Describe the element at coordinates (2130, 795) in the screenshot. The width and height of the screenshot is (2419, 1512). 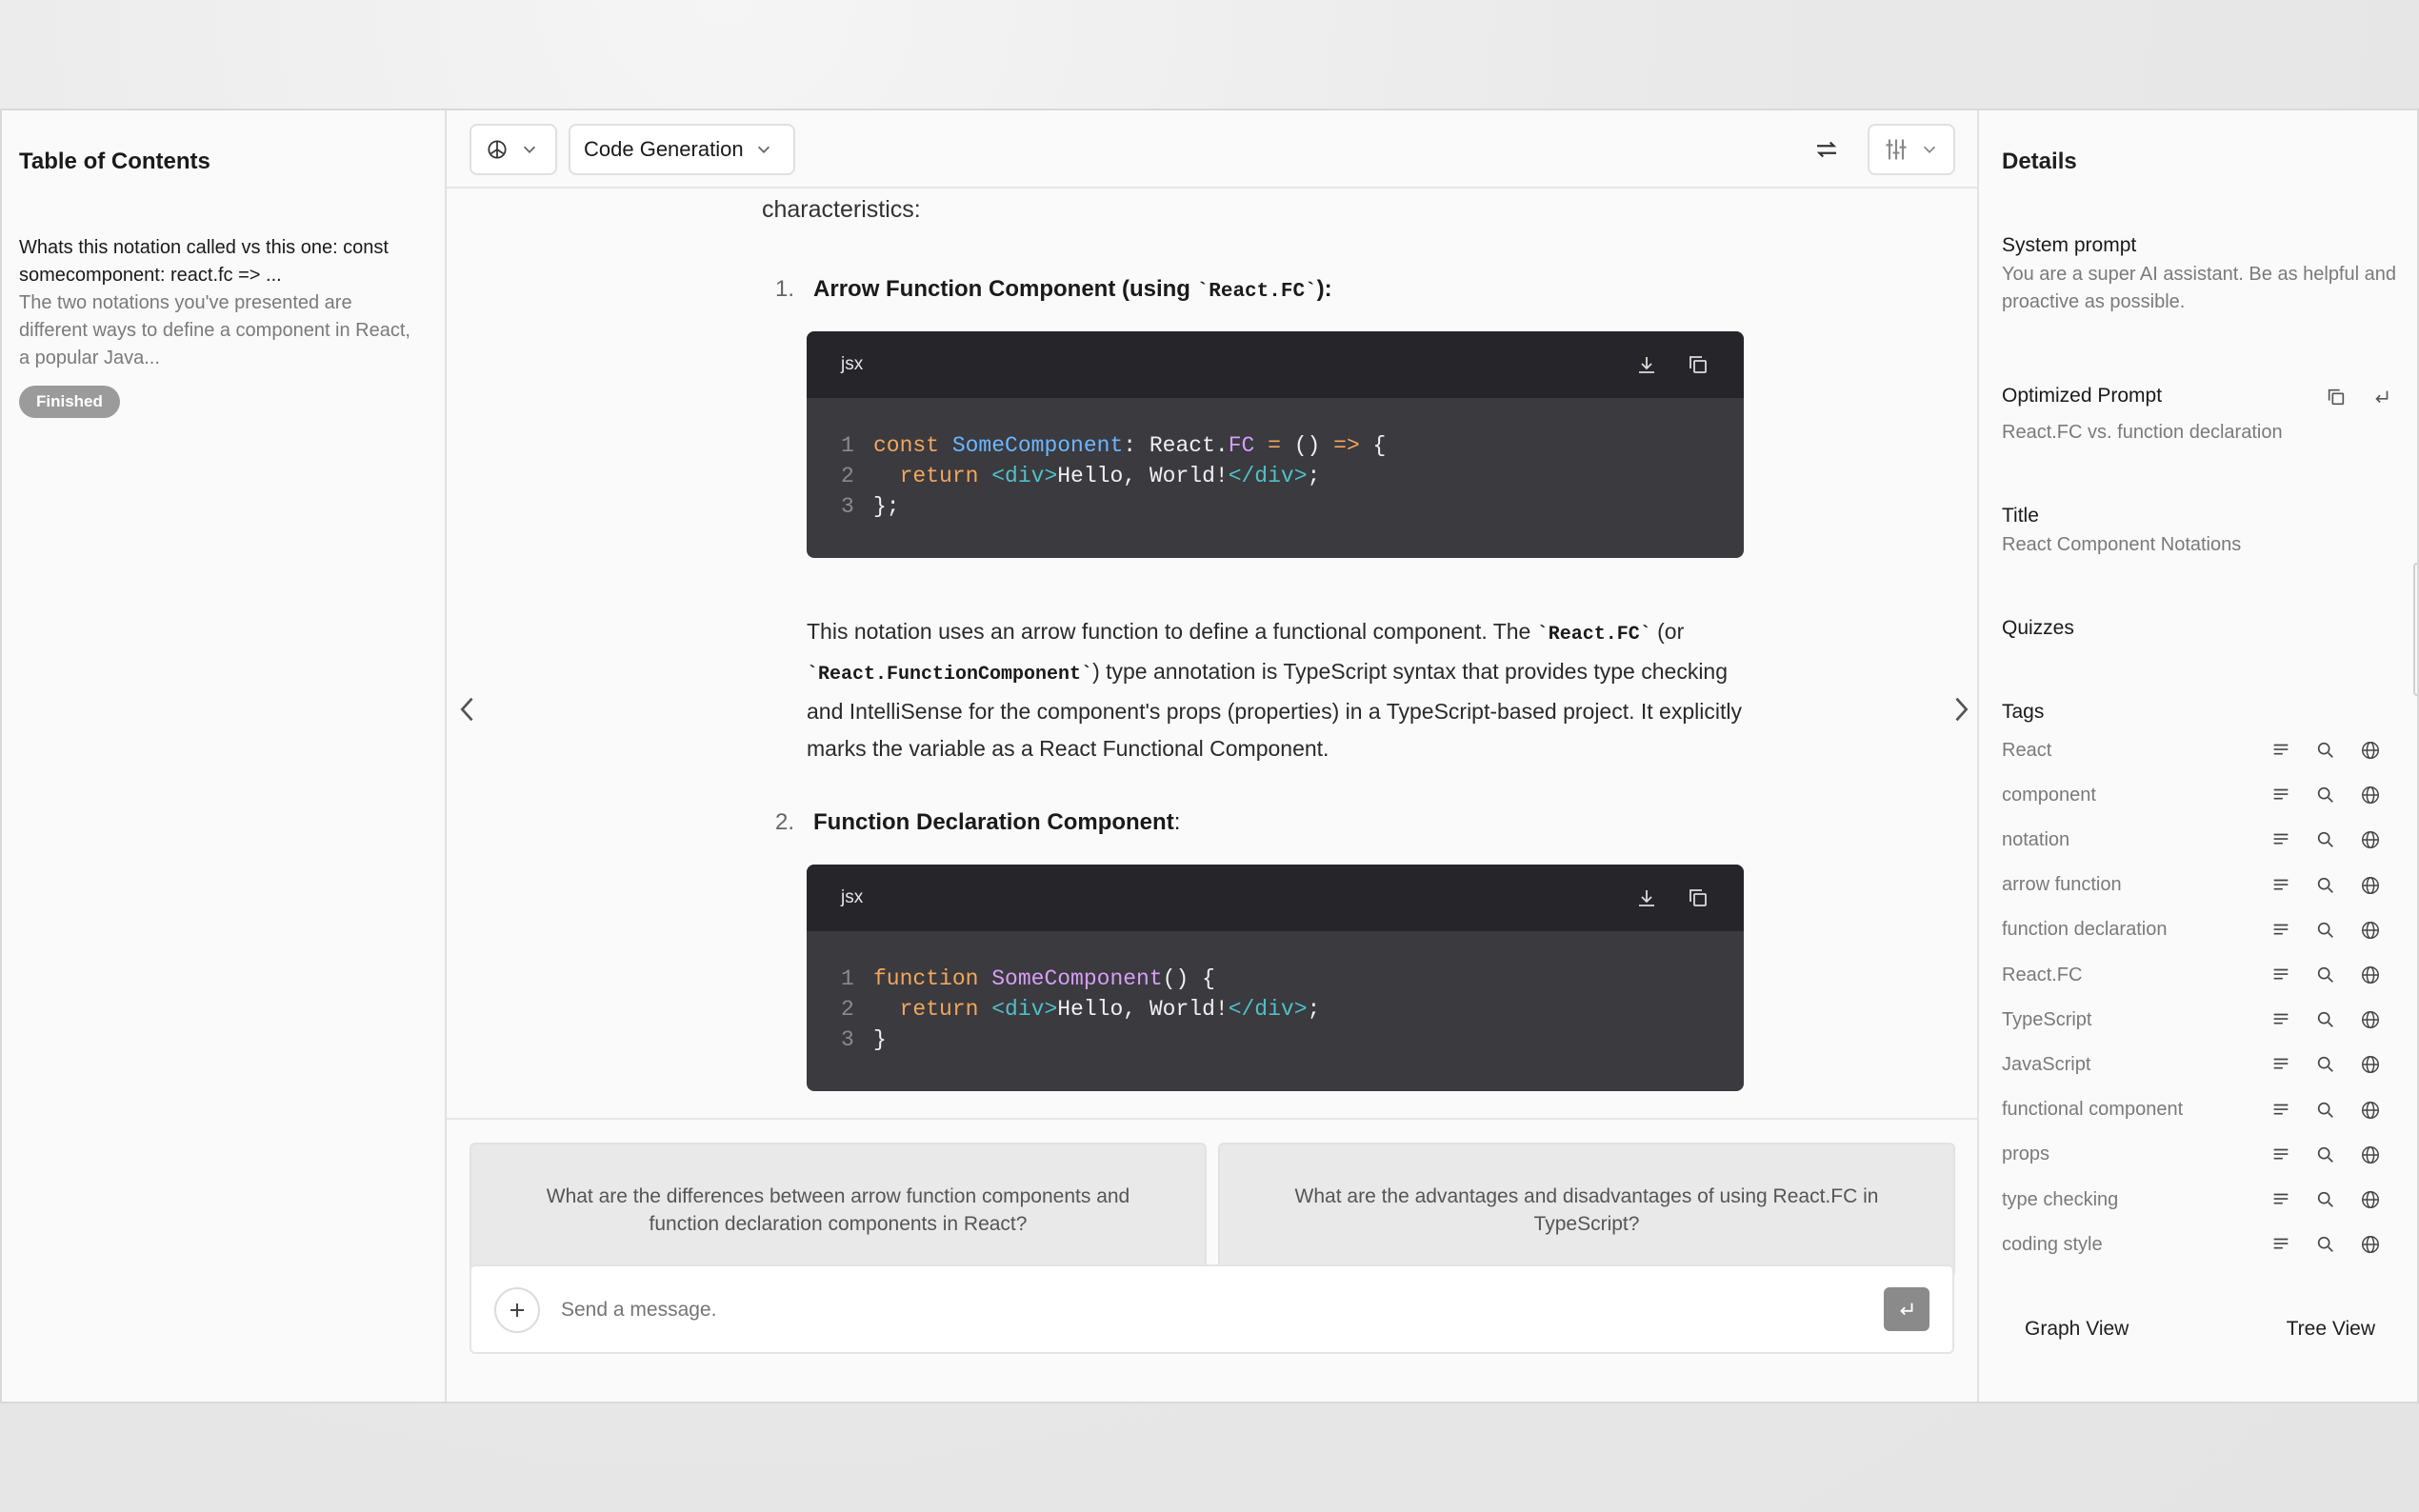
I see `tag-label: component` at that location.